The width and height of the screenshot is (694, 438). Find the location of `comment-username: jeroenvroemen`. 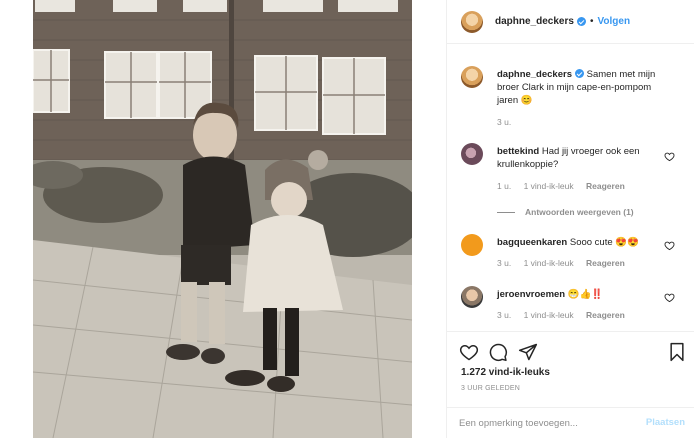

comment-username: jeroenvroemen is located at coordinates (531, 294).